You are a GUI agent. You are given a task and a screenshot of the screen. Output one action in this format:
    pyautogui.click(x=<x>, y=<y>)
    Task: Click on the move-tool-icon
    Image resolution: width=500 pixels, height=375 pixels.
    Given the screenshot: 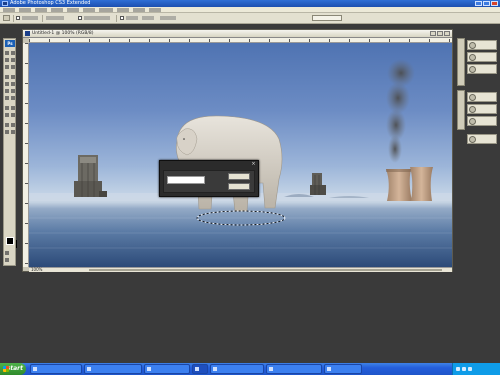 What is the action you would take?
    pyautogui.click(x=7, y=53)
    